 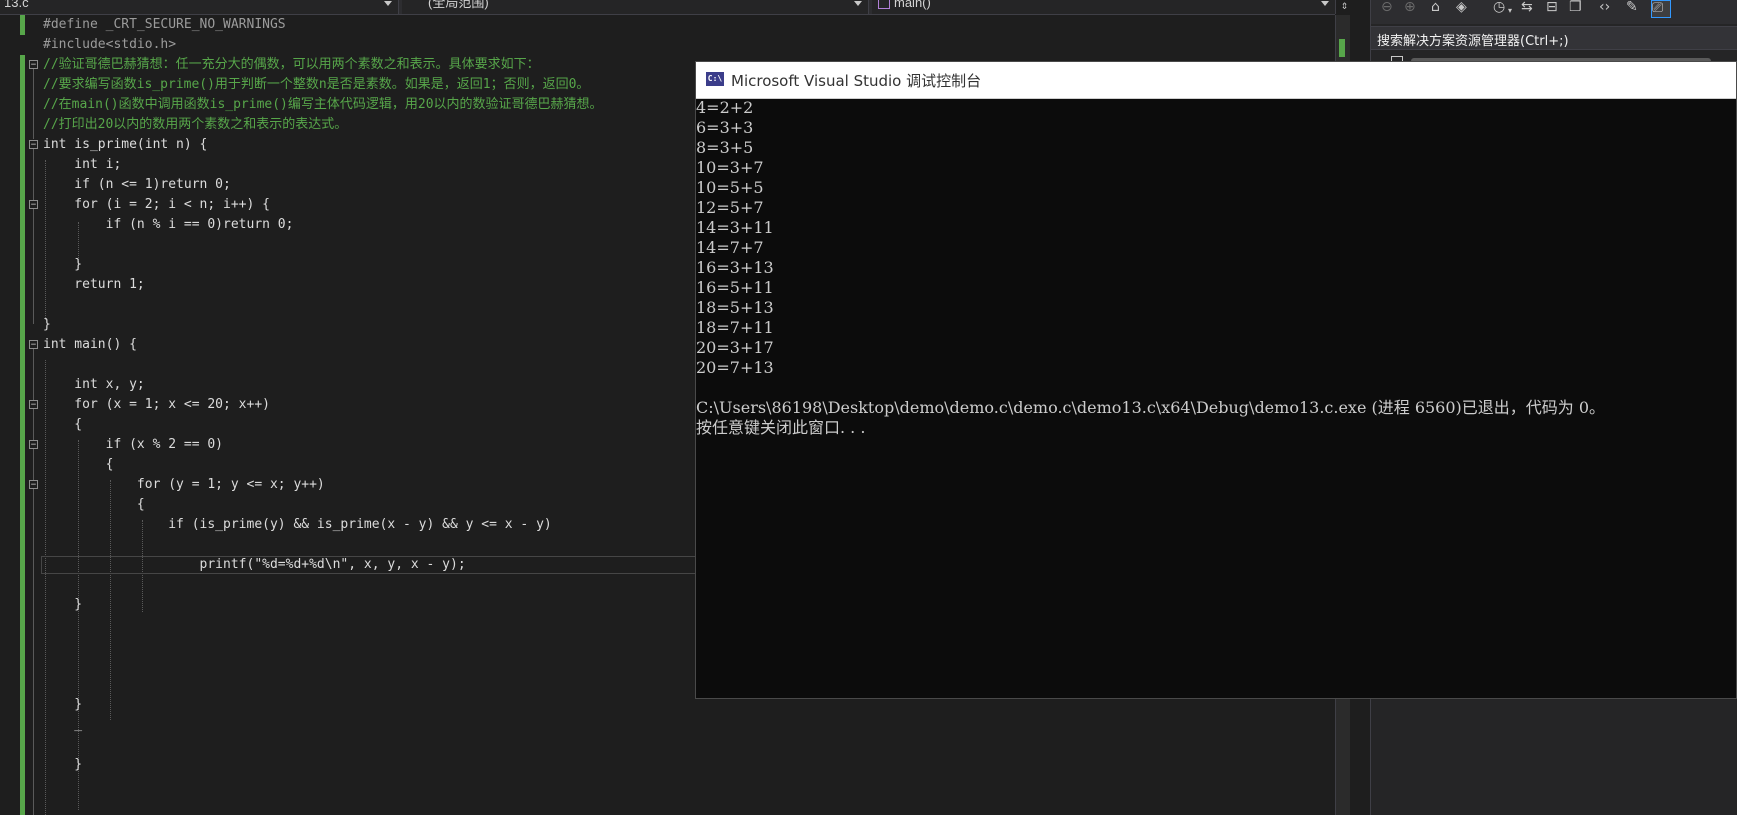 What do you see at coordinates (195, 124) in the screenshot?
I see `code-comment: //打印出20以内的数用两个素数之和表示的表达式。` at bounding box center [195, 124].